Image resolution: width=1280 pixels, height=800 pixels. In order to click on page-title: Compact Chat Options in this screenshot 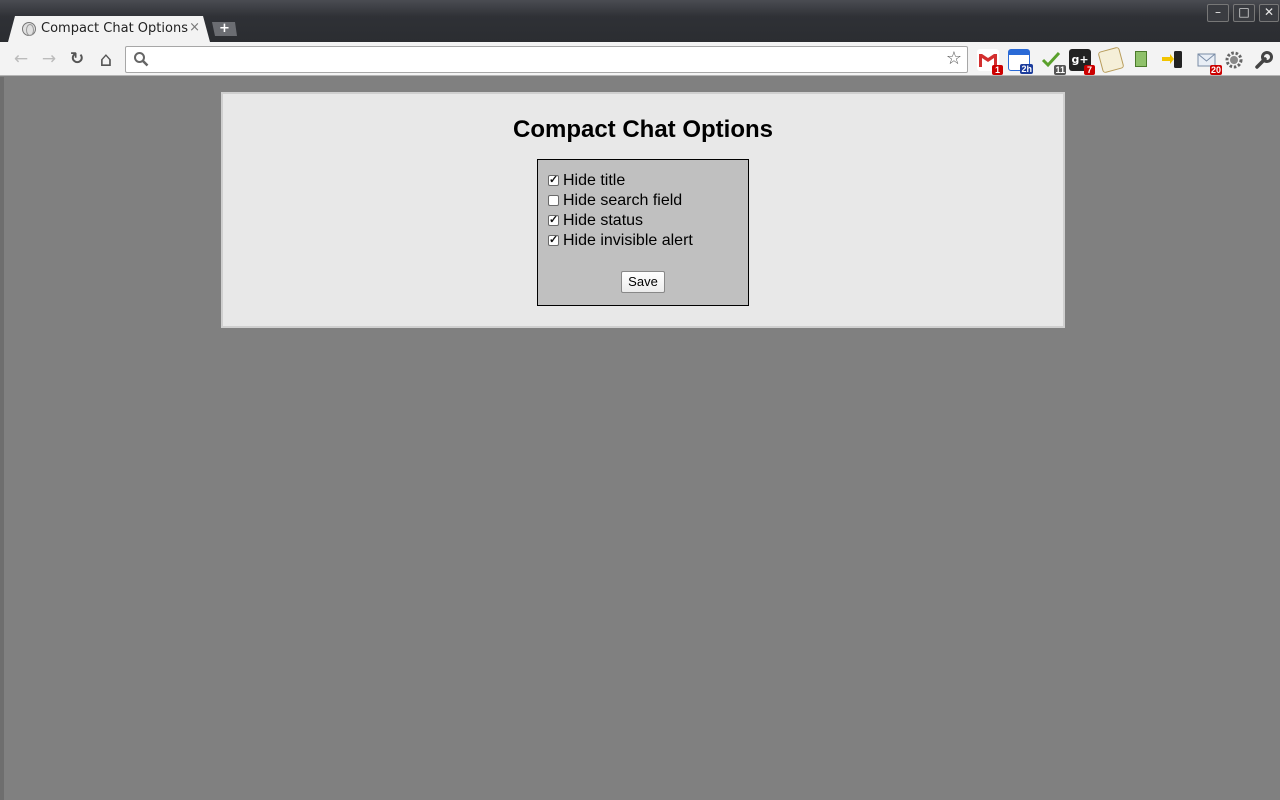, I will do `click(642, 129)`.